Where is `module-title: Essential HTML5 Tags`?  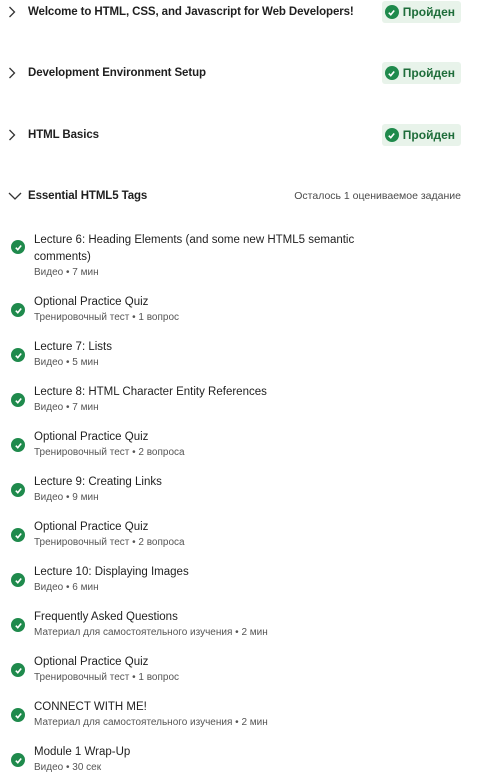 module-title: Essential HTML5 Tags is located at coordinates (88, 196).